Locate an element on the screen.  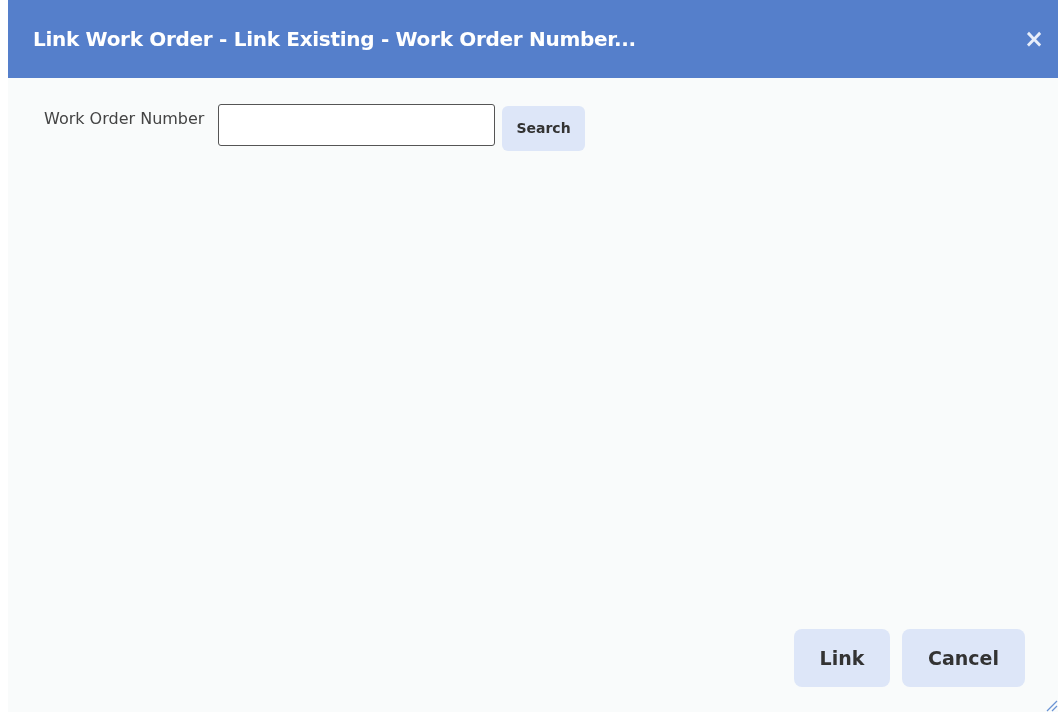
search-button: Search is located at coordinates (543, 128).